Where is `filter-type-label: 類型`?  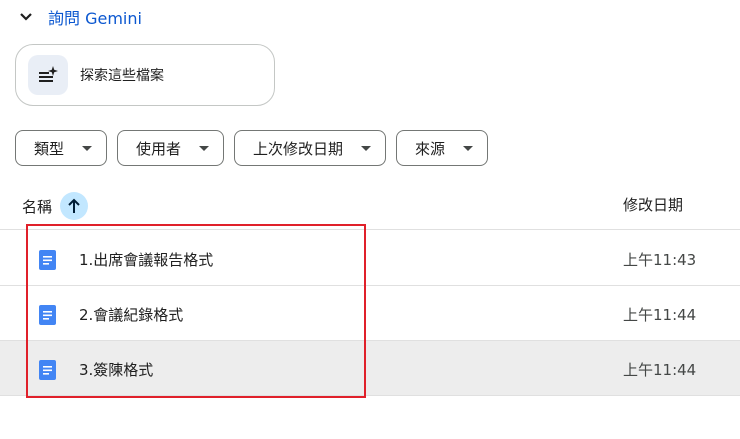 filter-type-label: 類型 is located at coordinates (49, 148).